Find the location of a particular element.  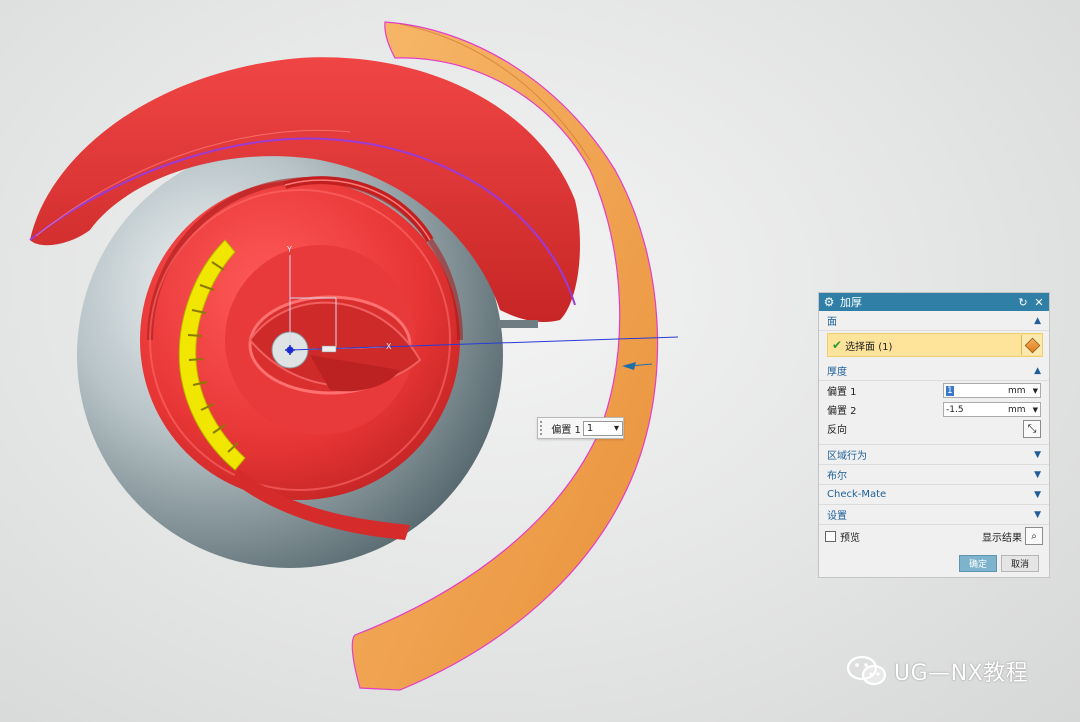

watermark-text: UG—NX教程 is located at coordinates (961, 673).